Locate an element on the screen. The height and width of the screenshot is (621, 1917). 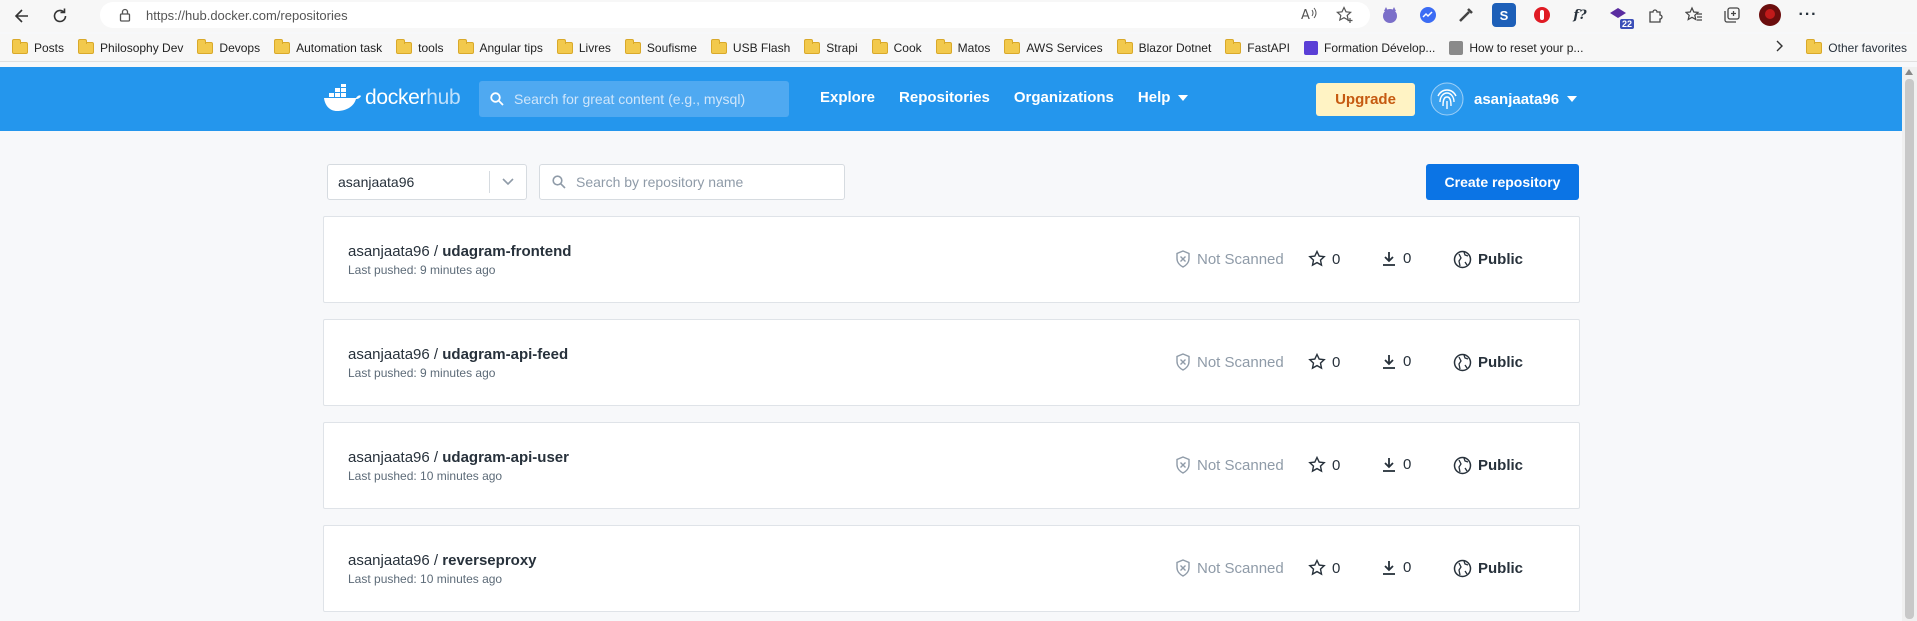
extension-eyedropper-icon is located at coordinates (1466, 15).